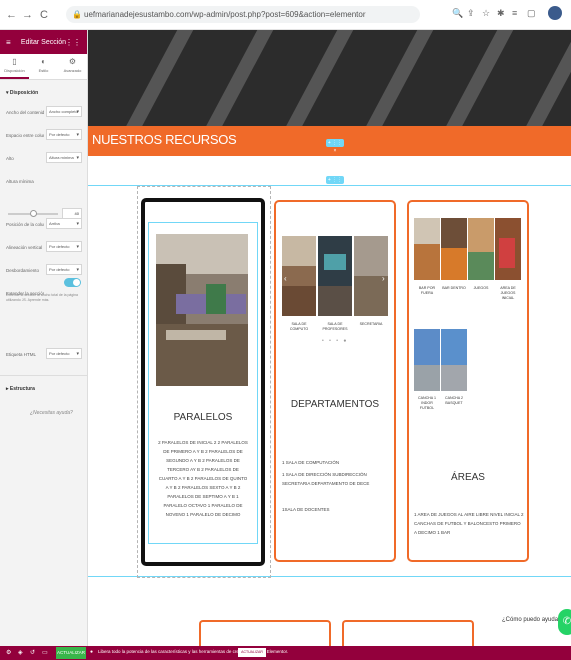 The height and width of the screenshot is (660, 571). Describe the element at coordinates (72, 282) in the screenshot. I see `stretch-toggle` at that location.